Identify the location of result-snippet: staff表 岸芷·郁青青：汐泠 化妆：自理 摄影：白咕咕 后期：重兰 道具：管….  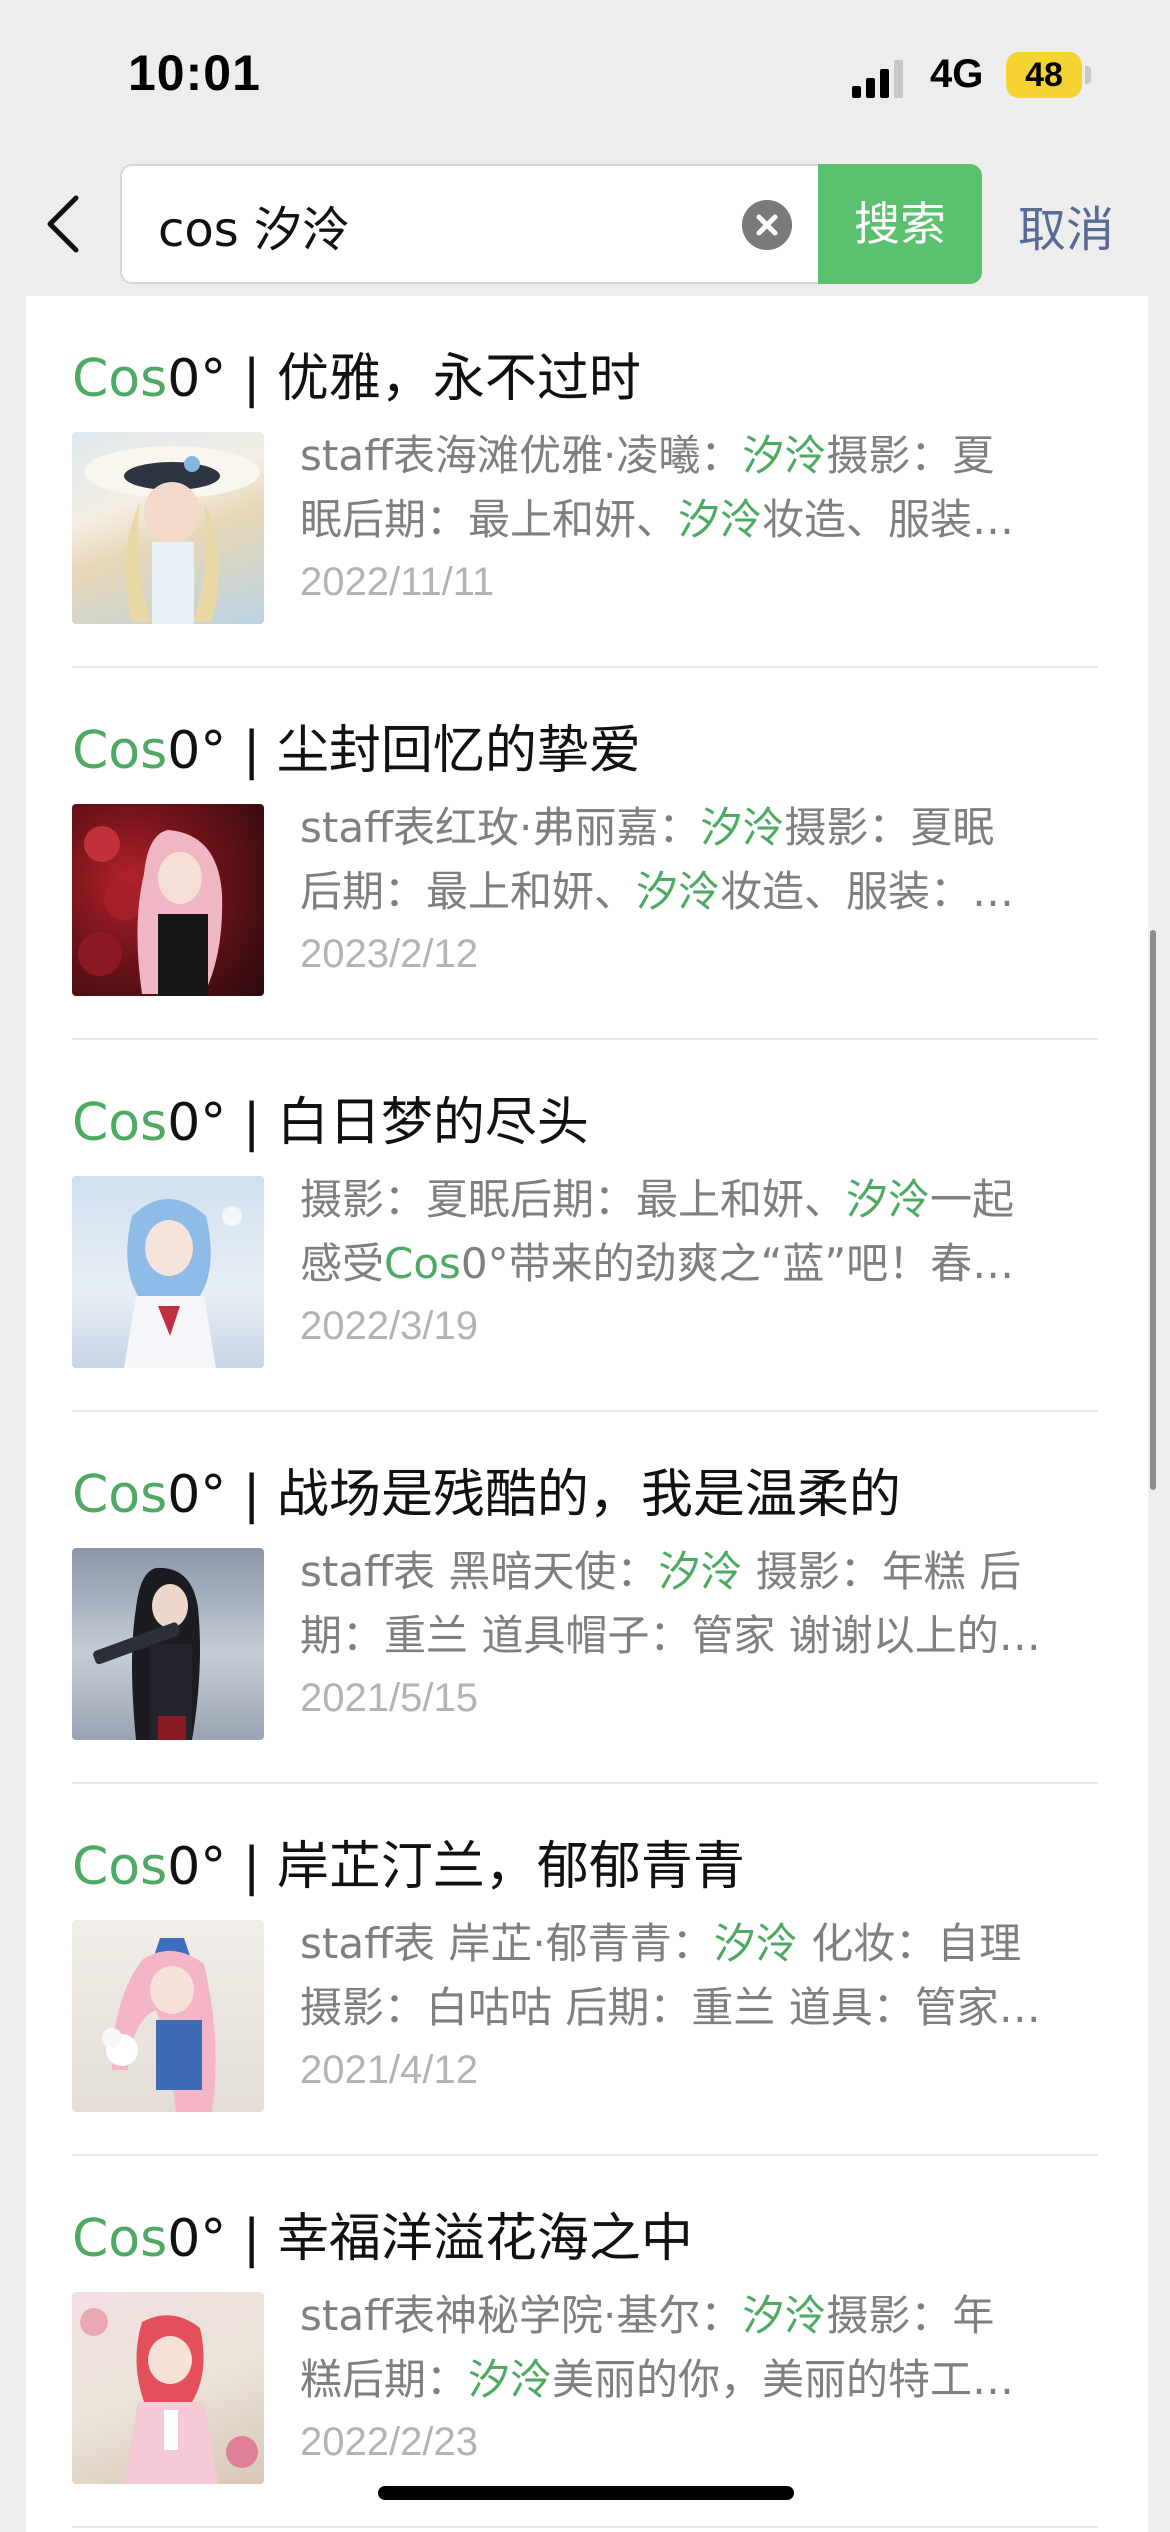
(670, 1975).